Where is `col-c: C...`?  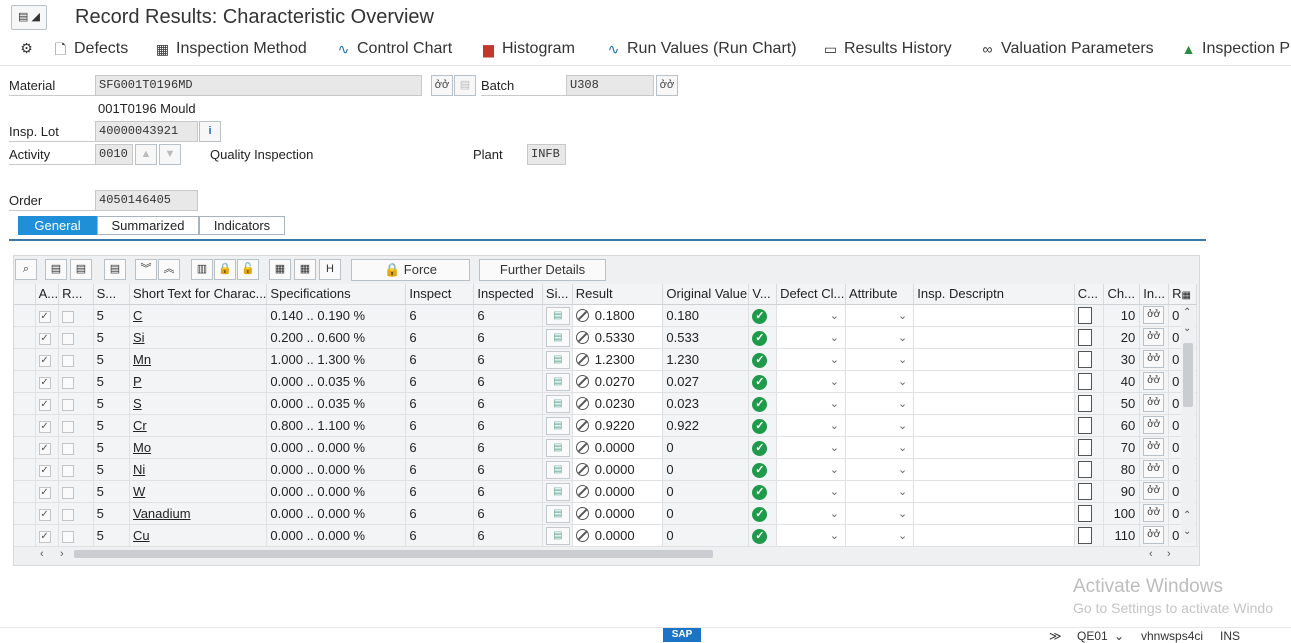 col-c: C... is located at coordinates (1089, 294).